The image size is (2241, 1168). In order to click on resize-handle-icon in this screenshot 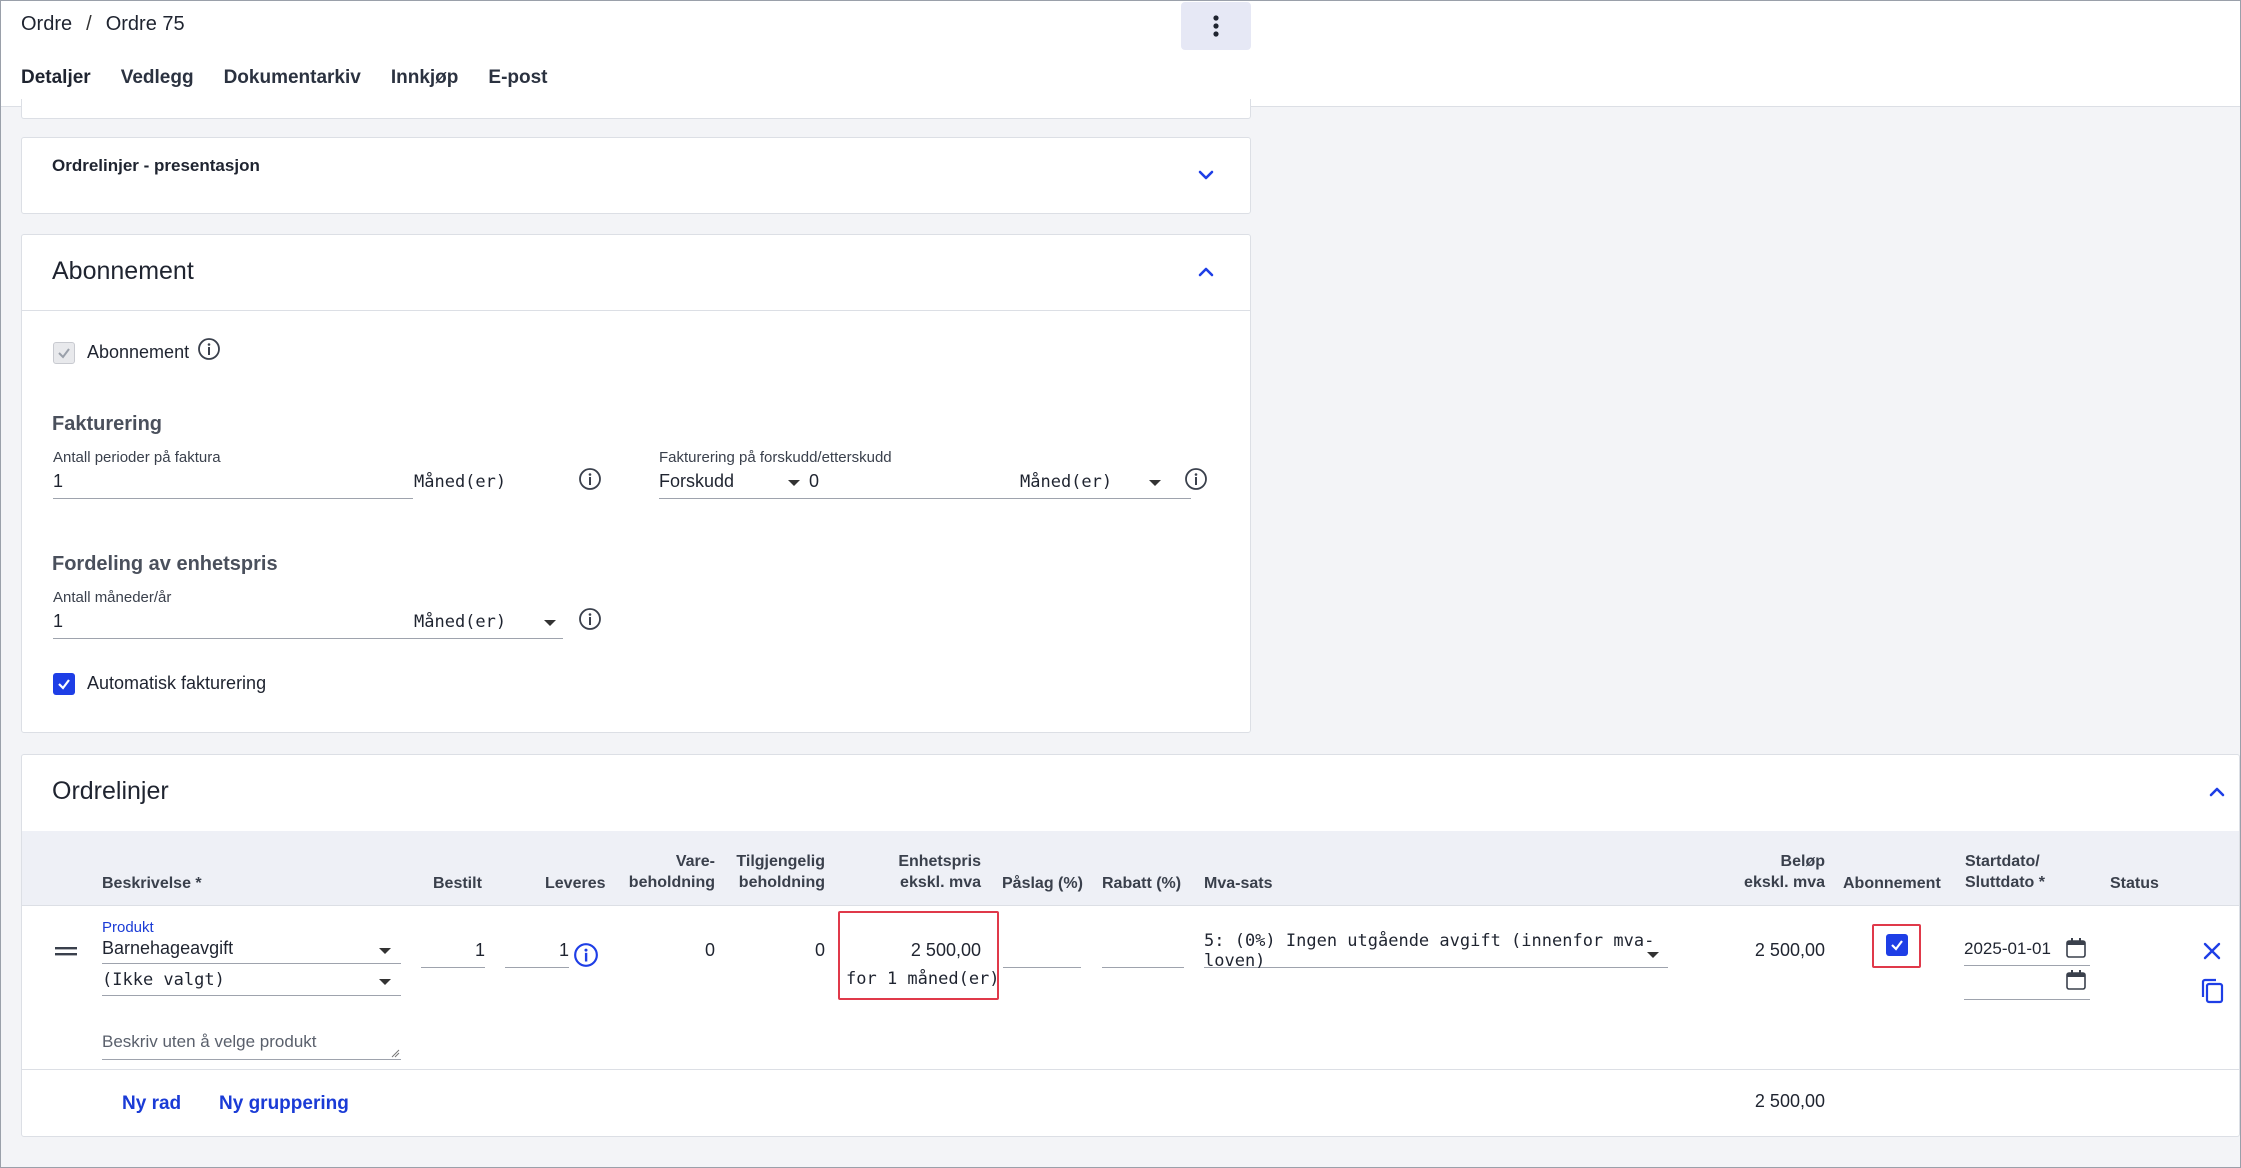, I will do `click(395, 1053)`.